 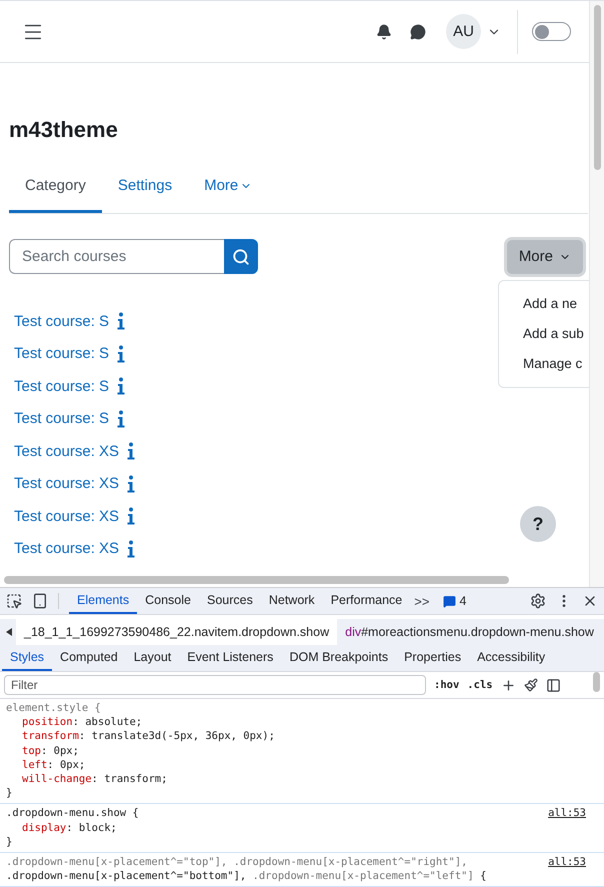 I want to click on bell-icon, so click(x=384, y=32).